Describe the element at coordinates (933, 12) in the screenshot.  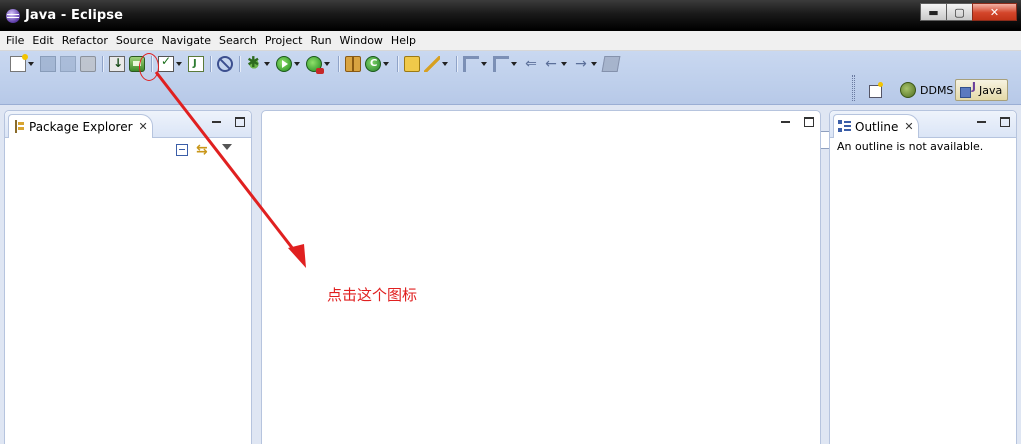
I see `minimize-button: ▬` at that location.